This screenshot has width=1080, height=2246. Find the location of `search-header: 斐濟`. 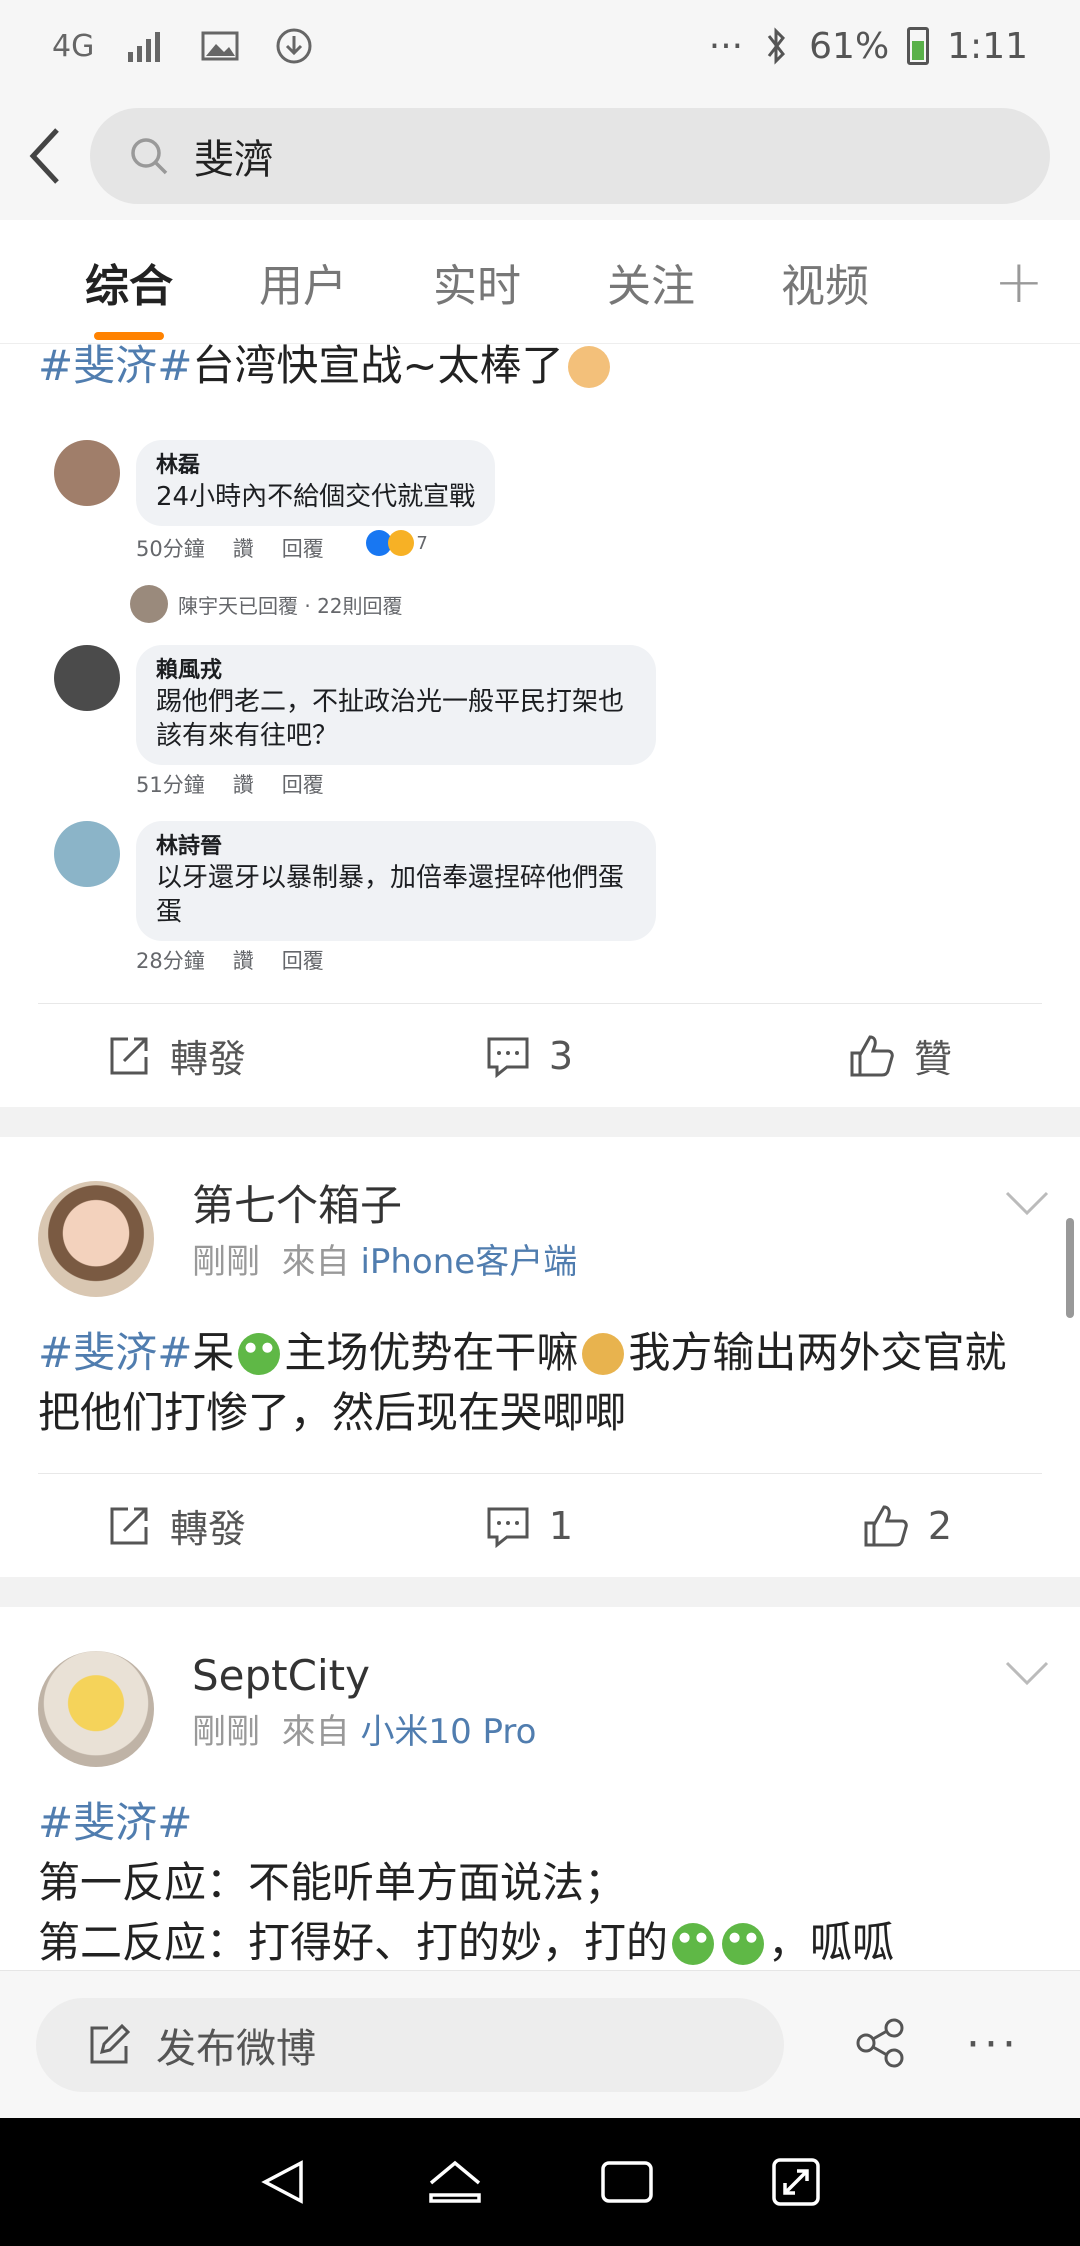

search-header: 斐濟 is located at coordinates (540, 156).